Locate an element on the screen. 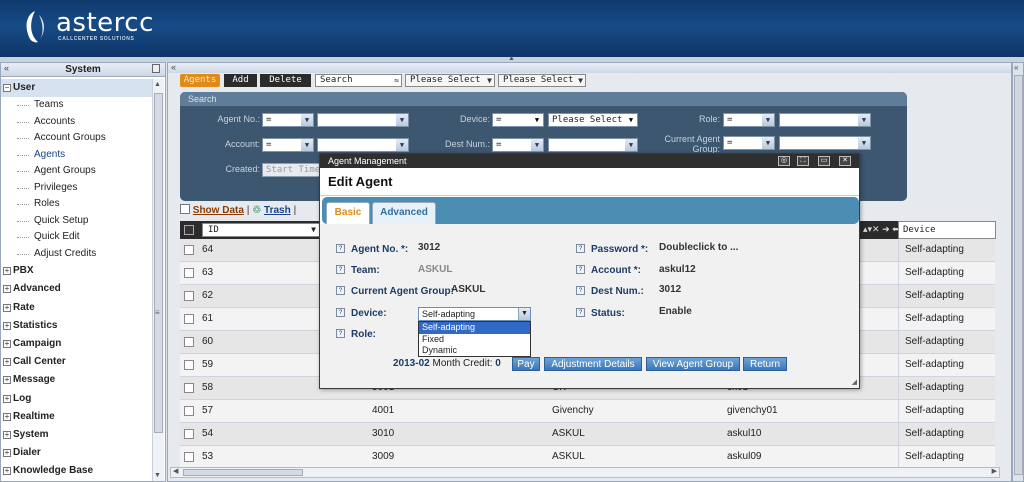  tree-node-statistics: + Statistics is located at coordinates (77, 326).